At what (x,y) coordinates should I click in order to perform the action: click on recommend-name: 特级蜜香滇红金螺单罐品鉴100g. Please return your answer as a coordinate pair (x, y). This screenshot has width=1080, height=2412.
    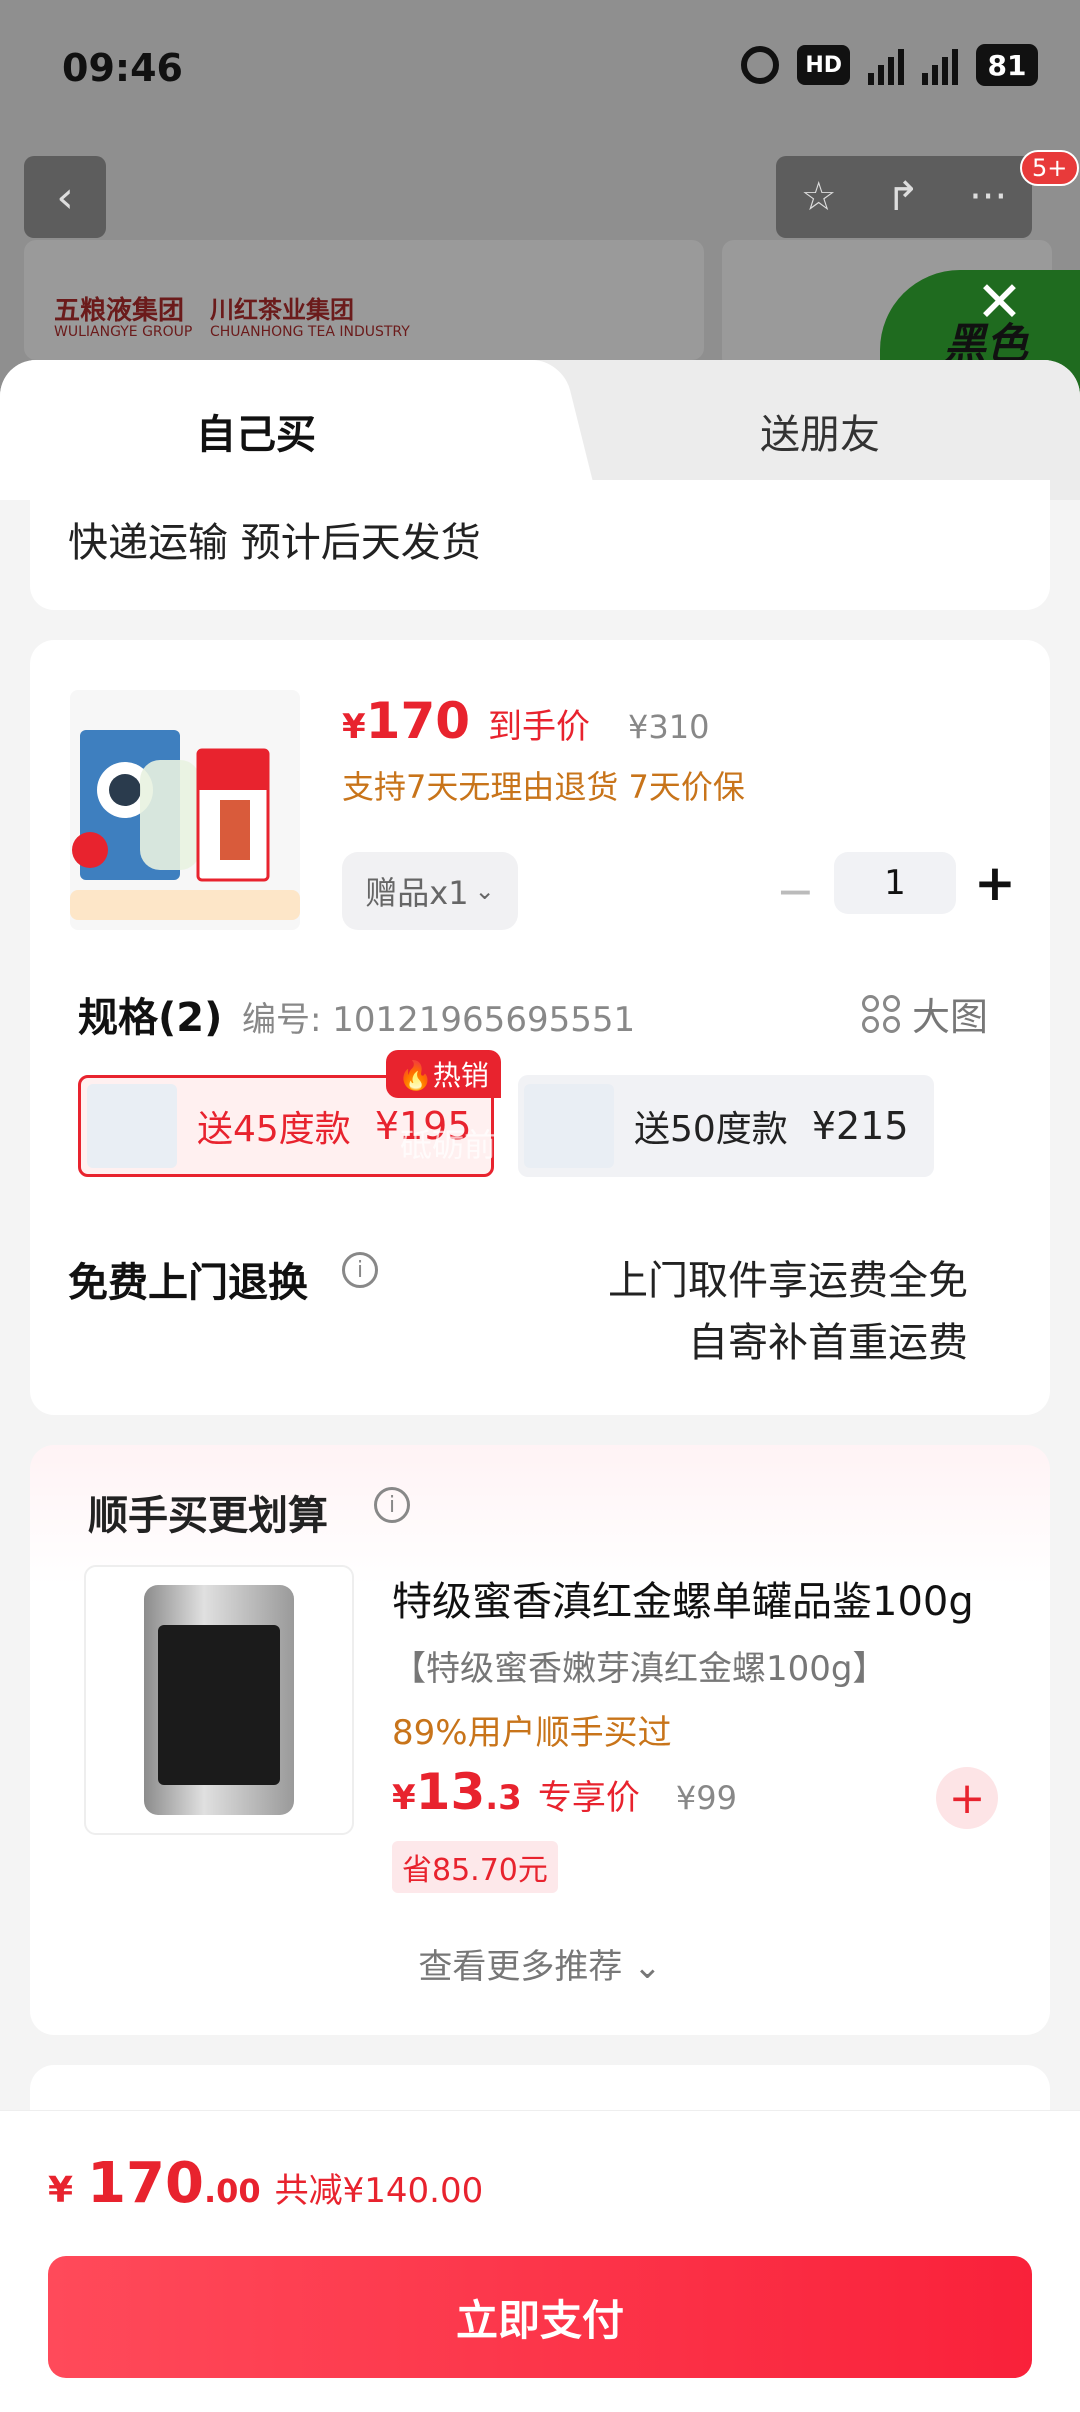
    Looking at the image, I should click on (683, 1598).